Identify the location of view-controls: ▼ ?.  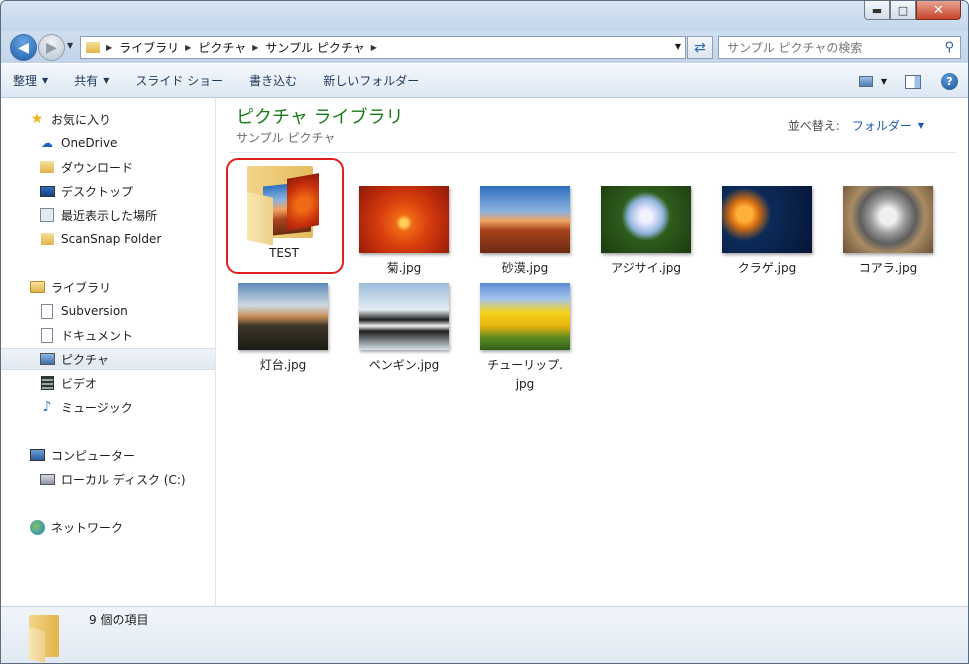
(908, 81).